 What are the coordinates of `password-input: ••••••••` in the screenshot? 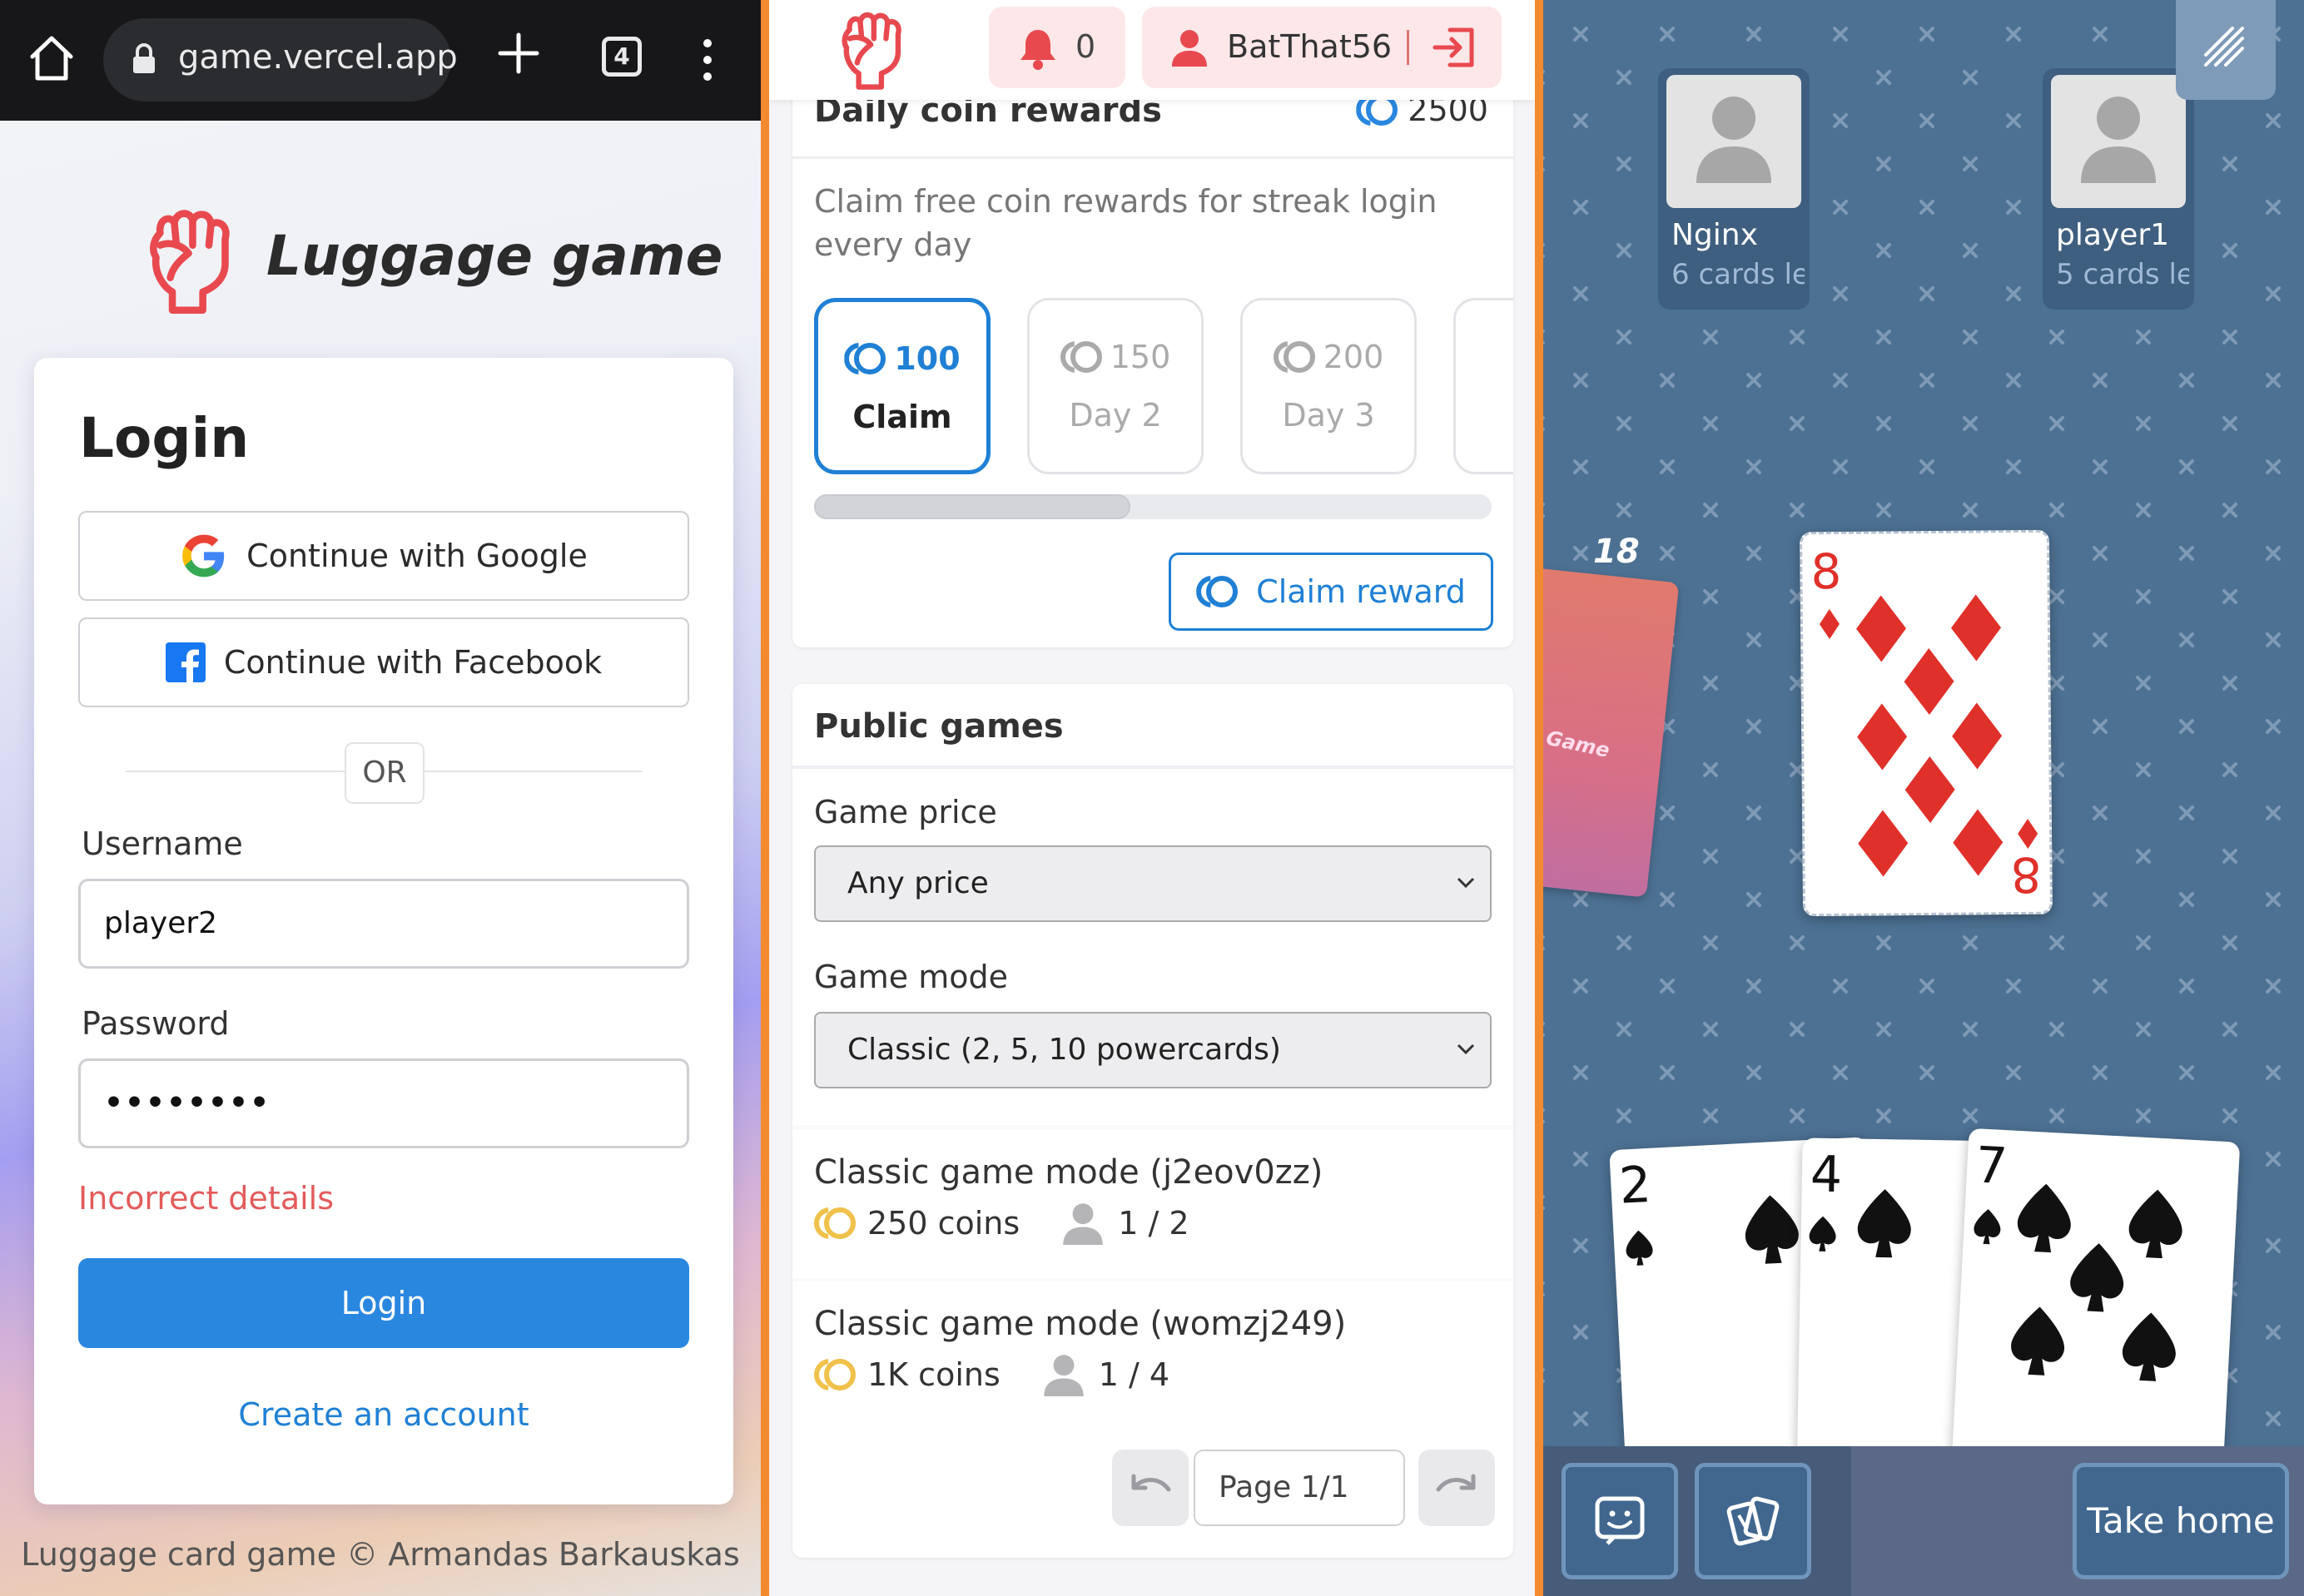 It's located at (383, 1103).